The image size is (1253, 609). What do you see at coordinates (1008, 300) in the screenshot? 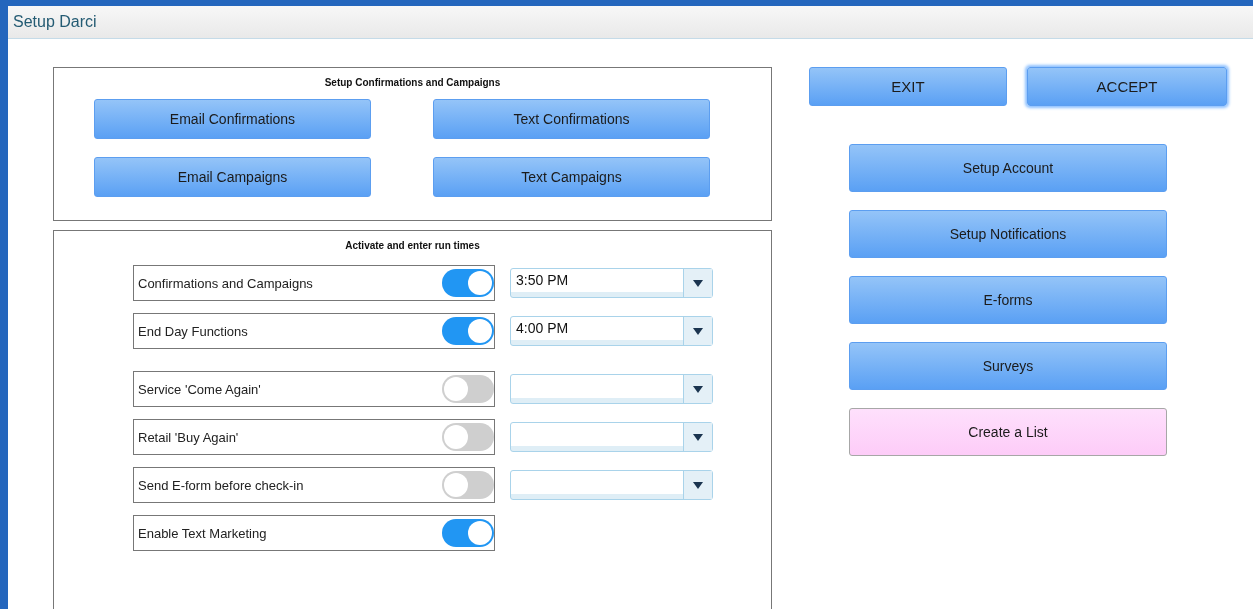
I see `menu-button: E-forms` at bounding box center [1008, 300].